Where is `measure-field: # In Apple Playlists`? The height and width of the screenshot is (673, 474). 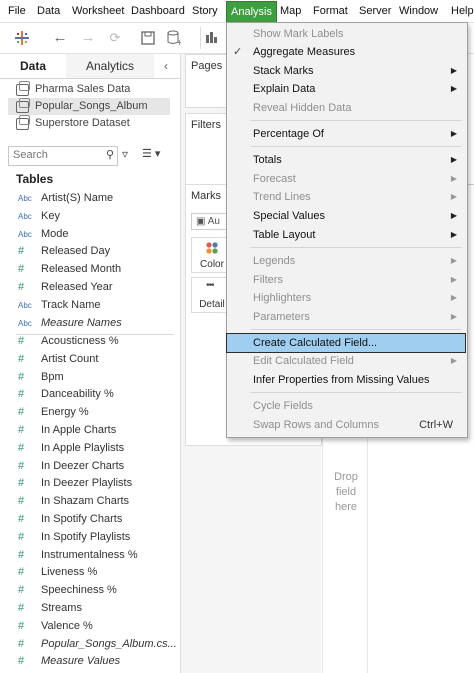 measure-field: # In Apple Playlists is located at coordinates (89, 448).